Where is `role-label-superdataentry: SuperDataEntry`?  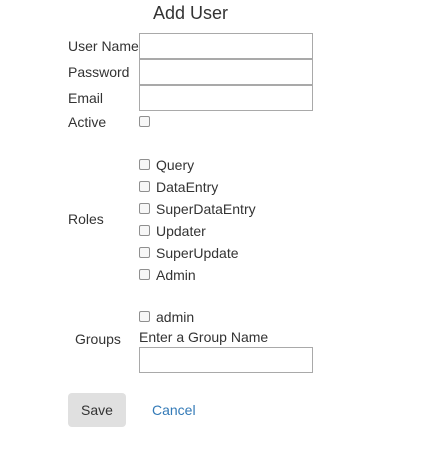
role-label-superdataentry: SuperDataEntry is located at coordinates (206, 209).